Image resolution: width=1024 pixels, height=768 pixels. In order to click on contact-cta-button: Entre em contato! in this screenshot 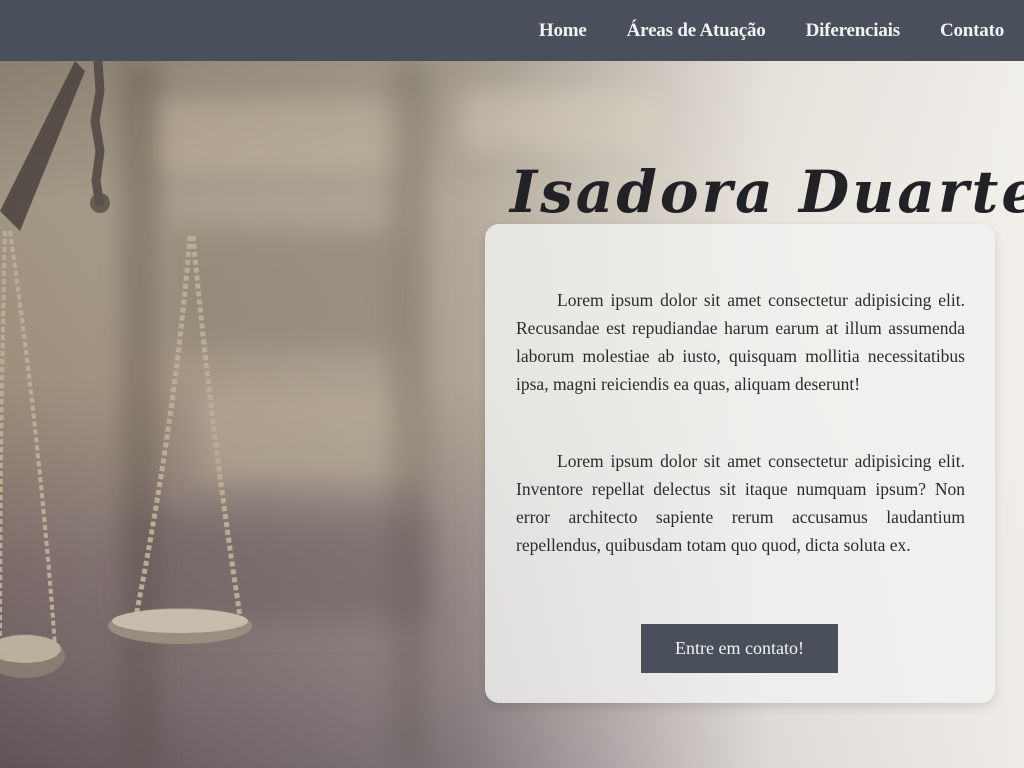, I will do `click(739, 648)`.